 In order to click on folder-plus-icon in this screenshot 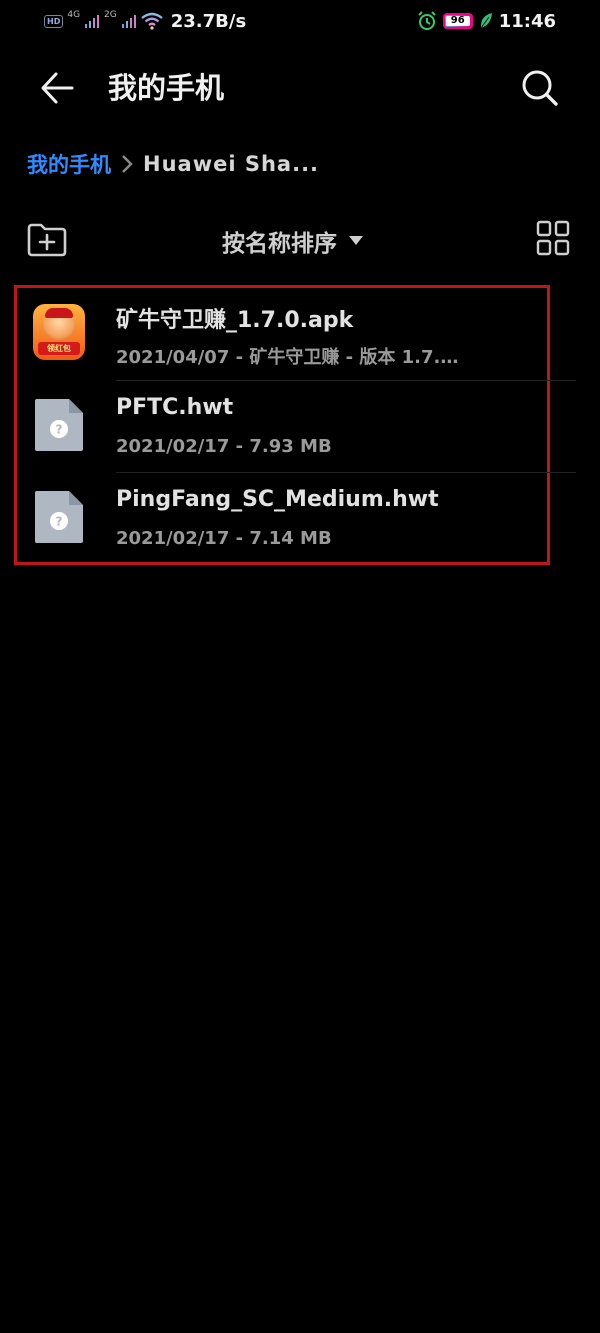, I will do `click(47, 240)`.